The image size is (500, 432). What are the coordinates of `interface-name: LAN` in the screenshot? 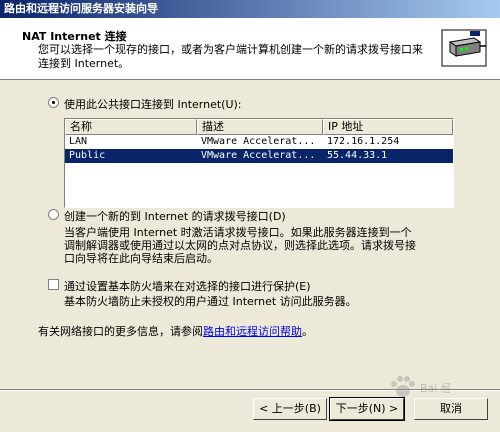 It's located at (78, 141).